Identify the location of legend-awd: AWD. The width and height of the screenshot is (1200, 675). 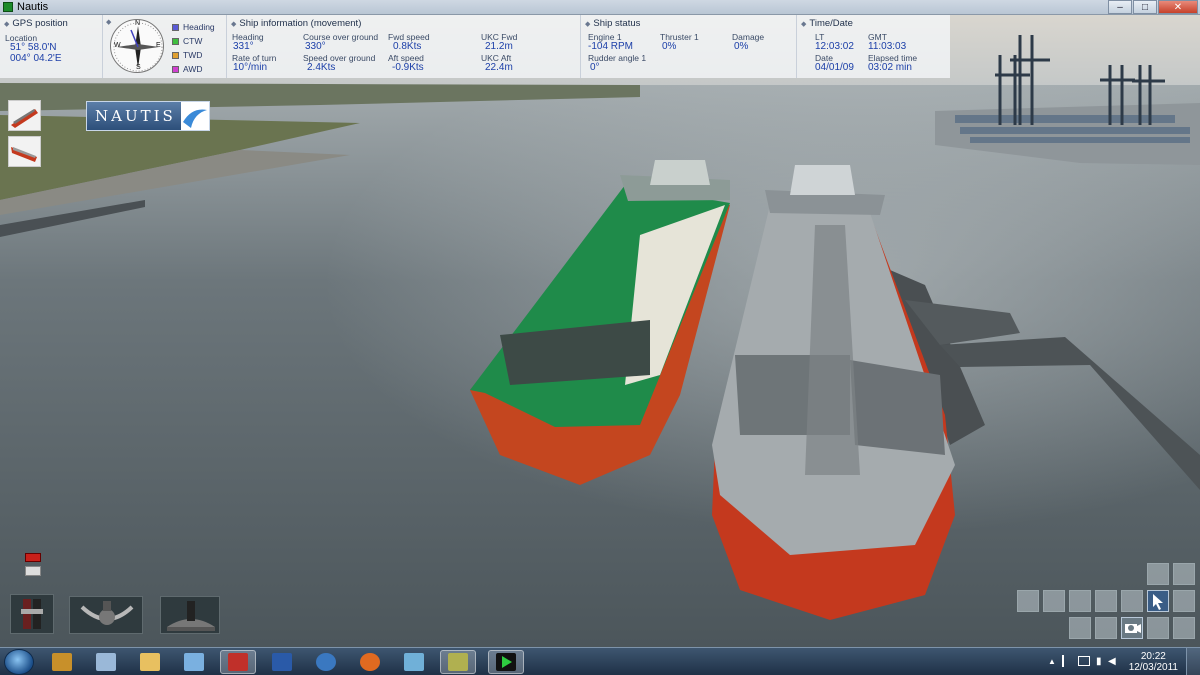
(187, 69).